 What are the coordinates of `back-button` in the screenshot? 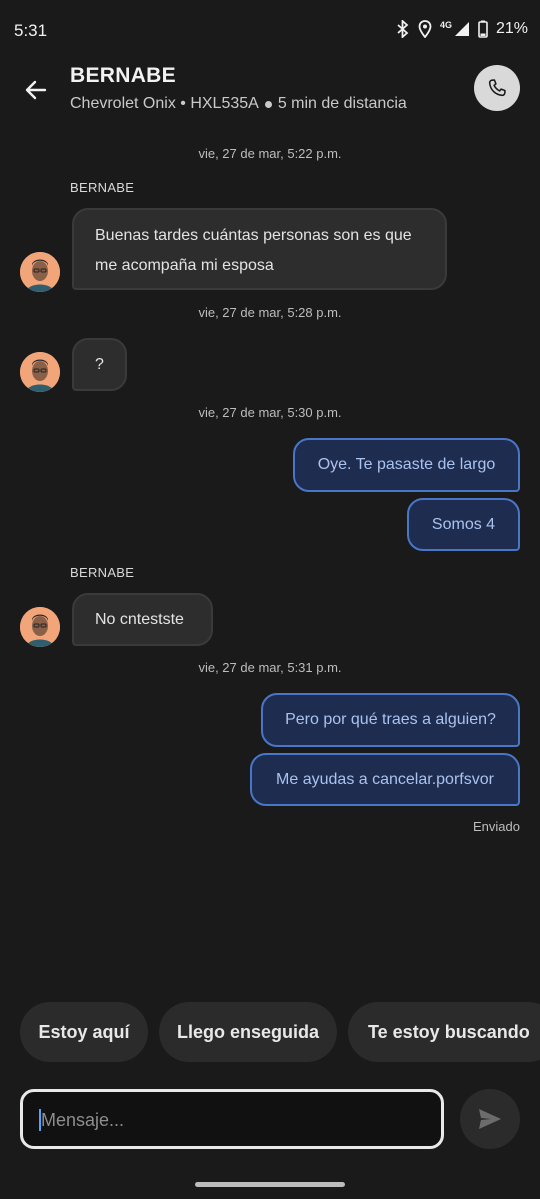 It's located at (36, 90).